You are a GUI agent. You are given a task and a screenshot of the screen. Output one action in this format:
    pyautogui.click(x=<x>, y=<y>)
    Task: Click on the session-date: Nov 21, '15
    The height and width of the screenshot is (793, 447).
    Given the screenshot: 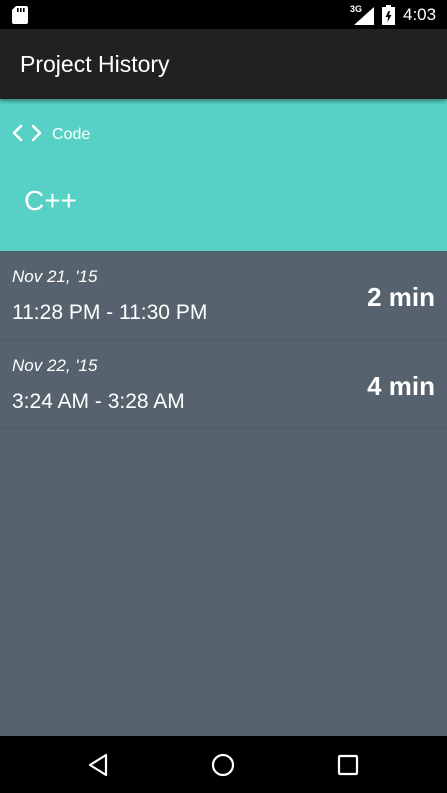 What is the action you would take?
    pyautogui.click(x=55, y=276)
    